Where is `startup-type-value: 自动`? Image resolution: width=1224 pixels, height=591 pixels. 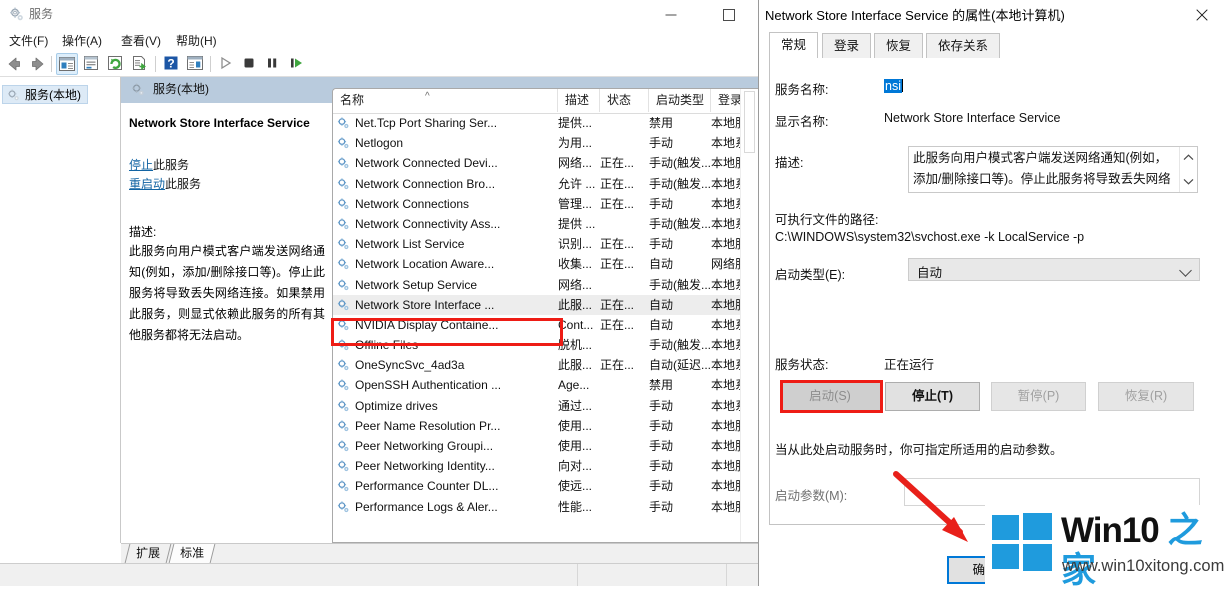 startup-type-value: 自动 is located at coordinates (930, 273).